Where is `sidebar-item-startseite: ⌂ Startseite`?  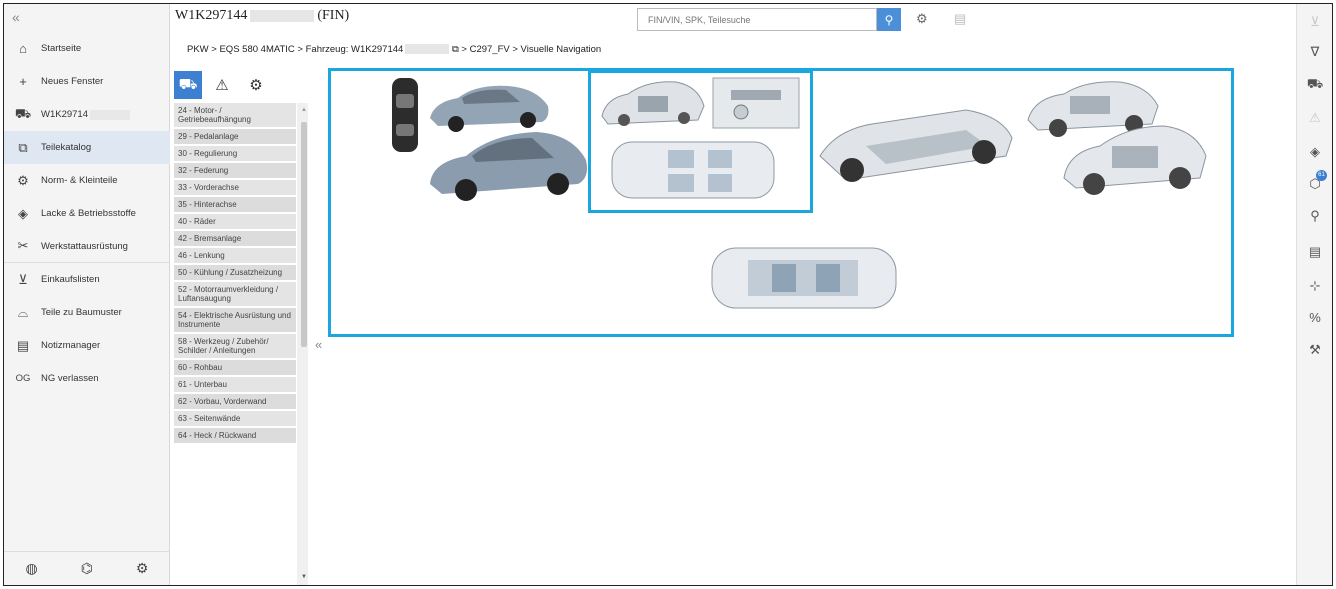 sidebar-item-startseite: ⌂ Startseite is located at coordinates (87, 48).